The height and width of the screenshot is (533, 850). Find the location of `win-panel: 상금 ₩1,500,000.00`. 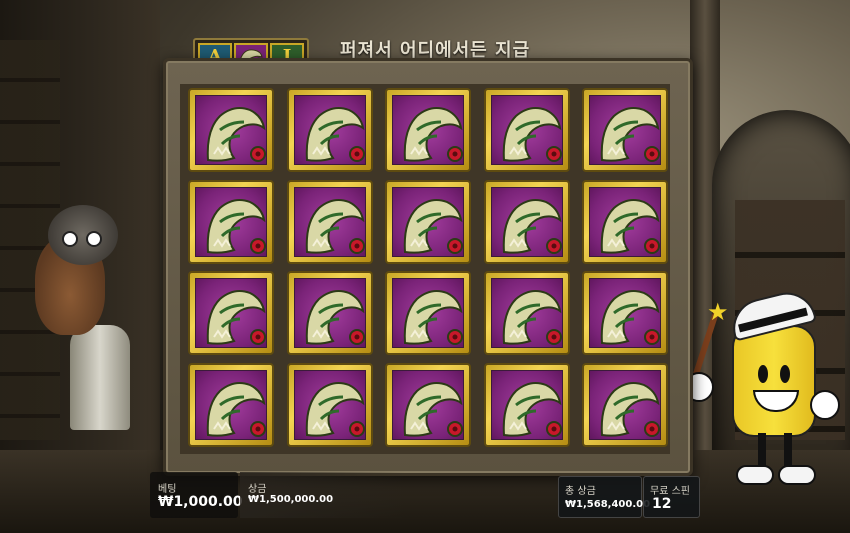

win-panel: 상금 ₩1,500,000.00 is located at coordinates (322, 495).